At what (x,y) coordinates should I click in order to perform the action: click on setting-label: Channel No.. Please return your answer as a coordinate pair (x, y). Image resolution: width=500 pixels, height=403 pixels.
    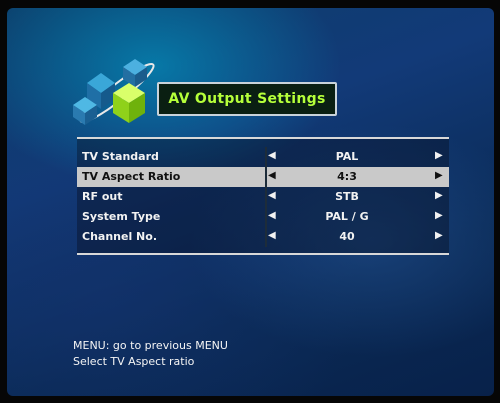
    Looking at the image, I should click on (119, 236).